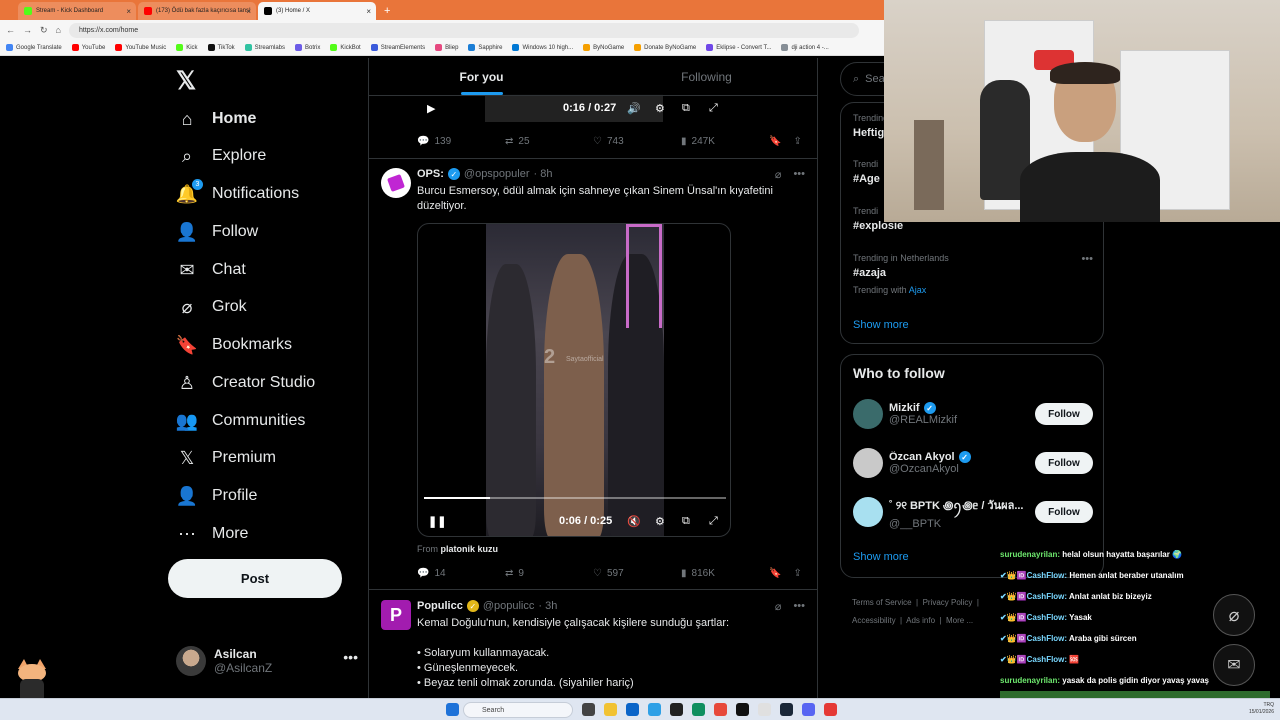 Image resolution: width=1280 pixels, height=720 pixels. What do you see at coordinates (973, 512) in the screenshot?
I see `who-to-follow-item: ˚ ୨୧ BPTK ꩜ꪆ꩜ᥱ / วันผล... @__BPTK Follow` at bounding box center [973, 512].